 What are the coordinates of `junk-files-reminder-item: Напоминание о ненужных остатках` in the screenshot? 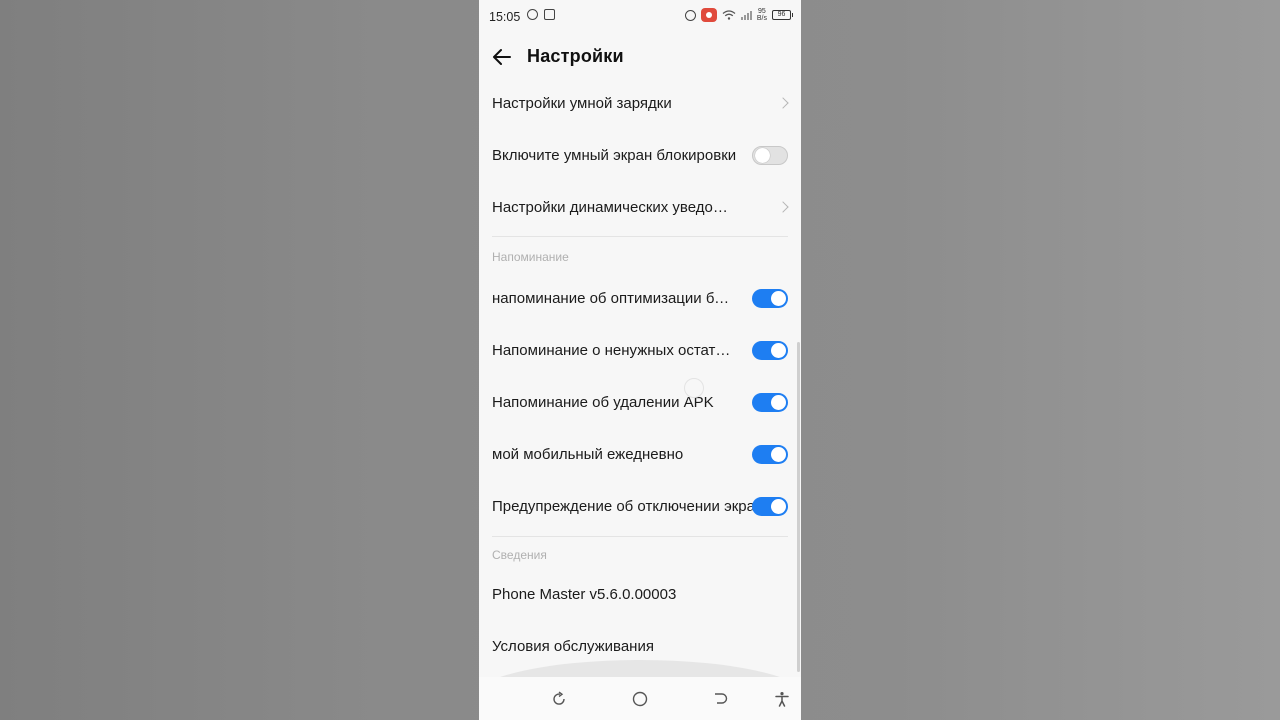 It's located at (640, 350).